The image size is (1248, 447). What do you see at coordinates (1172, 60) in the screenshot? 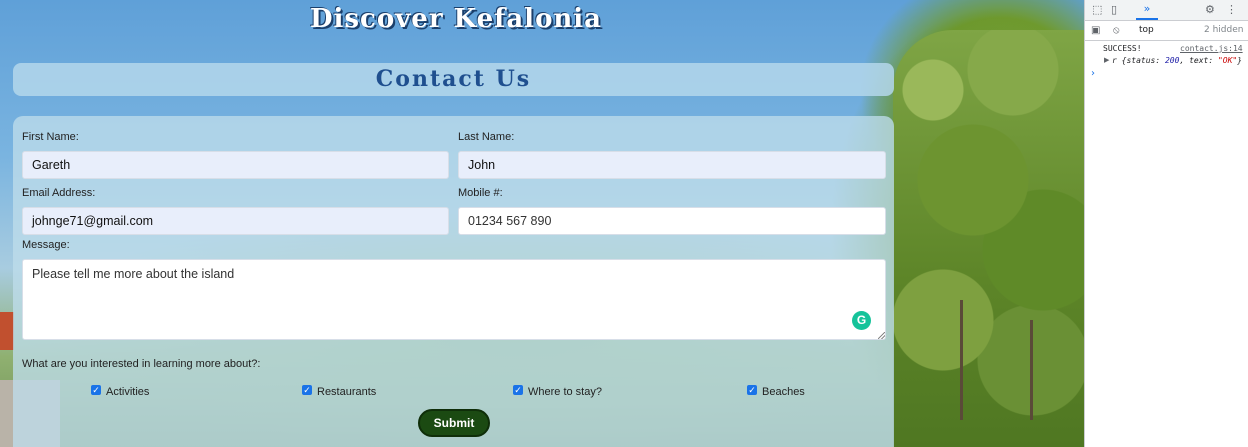
I see `console-object-status: 200` at bounding box center [1172, 60].